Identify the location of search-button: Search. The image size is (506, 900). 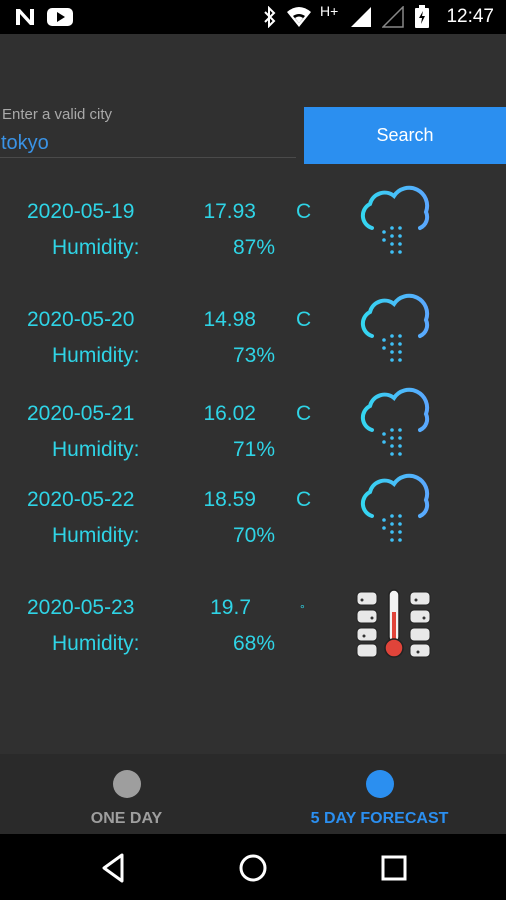
(405, 135).